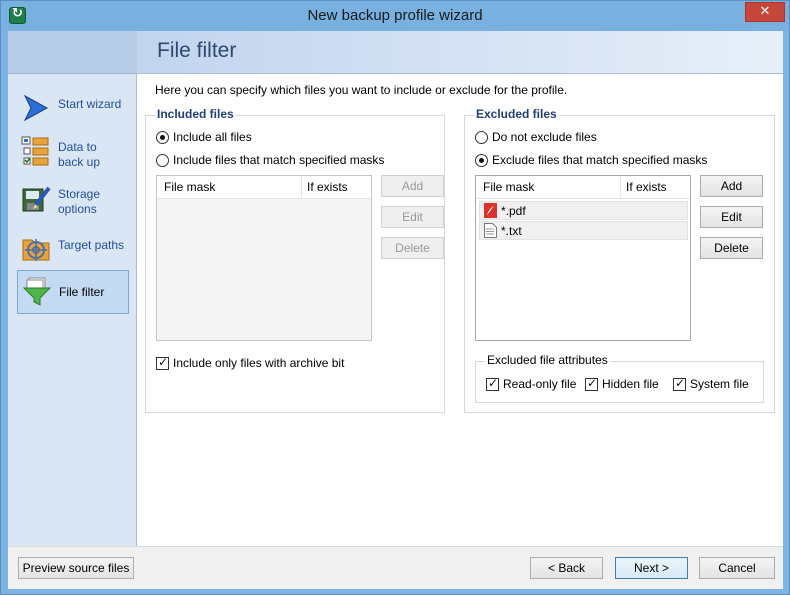 Image resolution: width=790 pixels, height=595 pixels. I want to click on page-header: File filter, so click(460, 52).